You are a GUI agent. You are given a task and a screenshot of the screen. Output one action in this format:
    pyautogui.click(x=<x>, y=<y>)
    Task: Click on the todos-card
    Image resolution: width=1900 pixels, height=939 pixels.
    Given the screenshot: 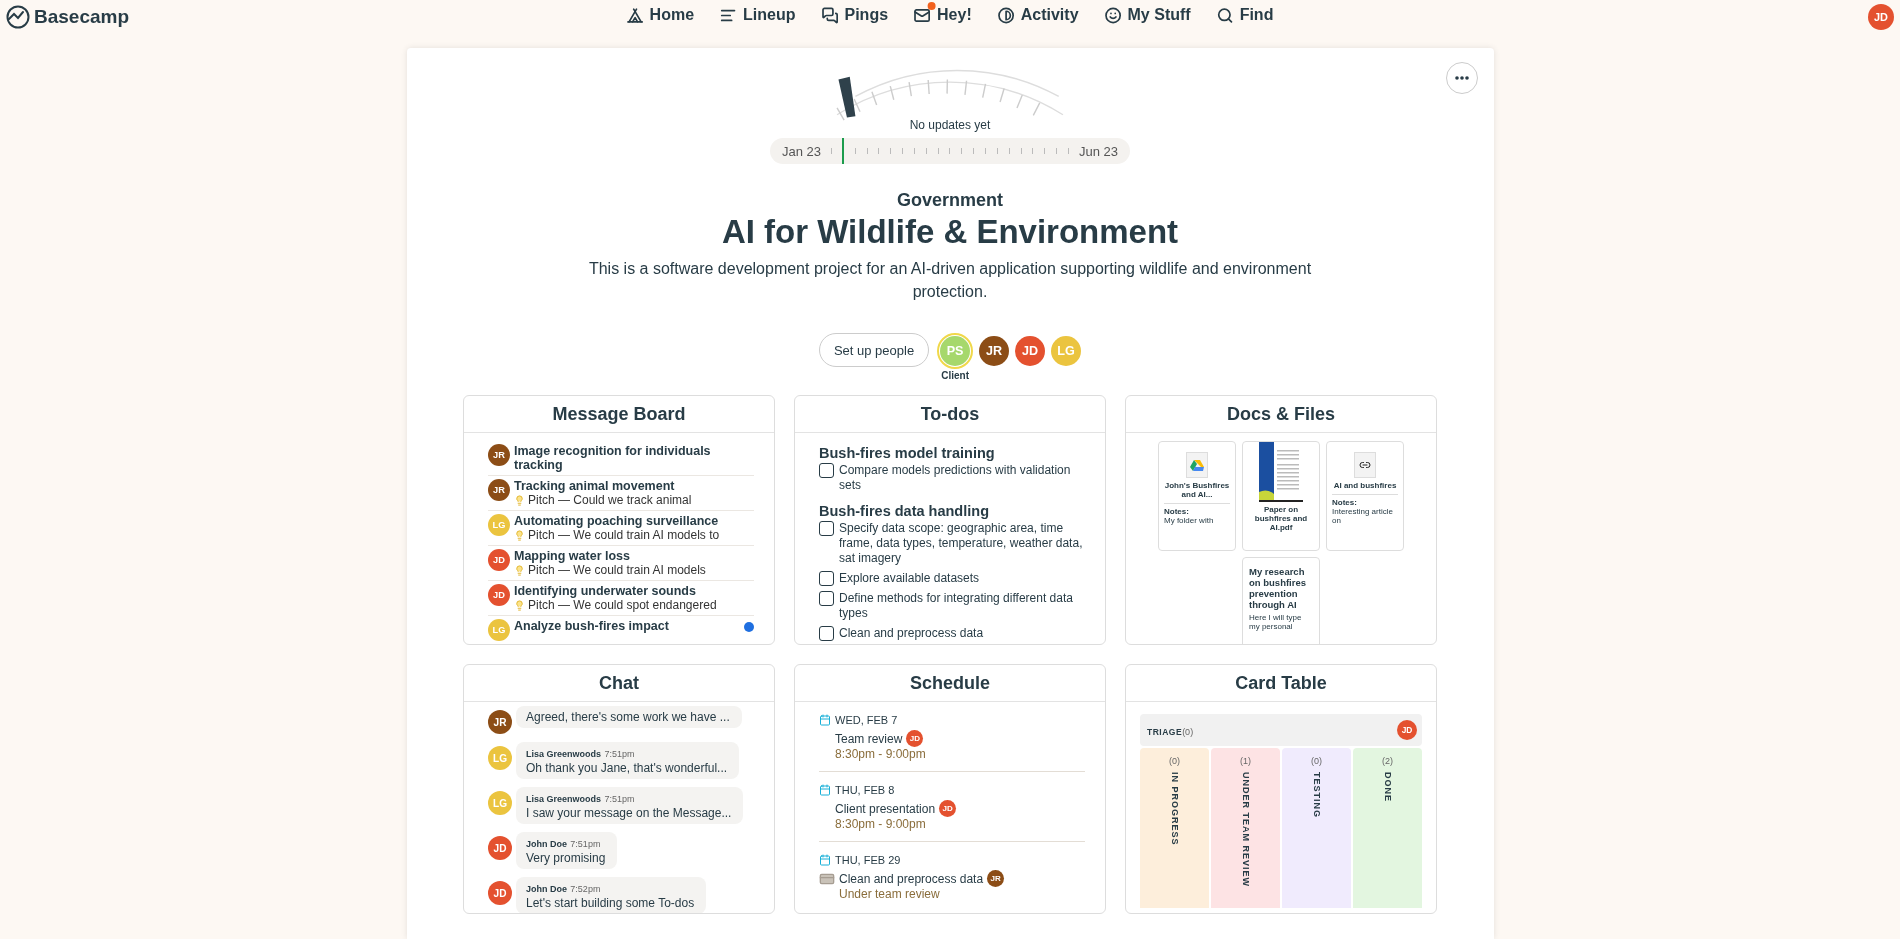 What is the action you would take?
    pyautogui.click(x=950, y=520)
    